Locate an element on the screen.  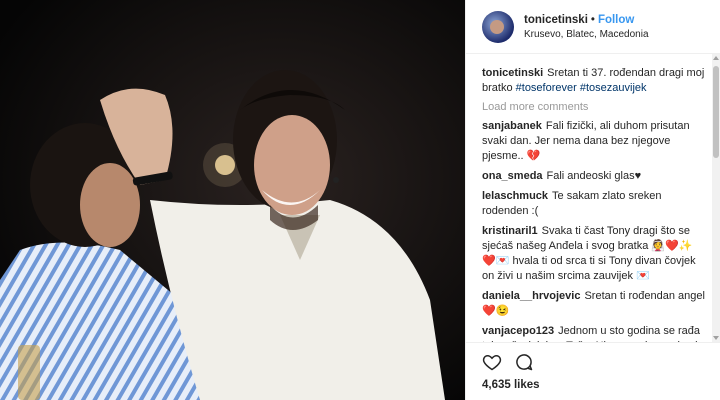
scroll-down-arrow-icon is located at coordinates (716, 338).